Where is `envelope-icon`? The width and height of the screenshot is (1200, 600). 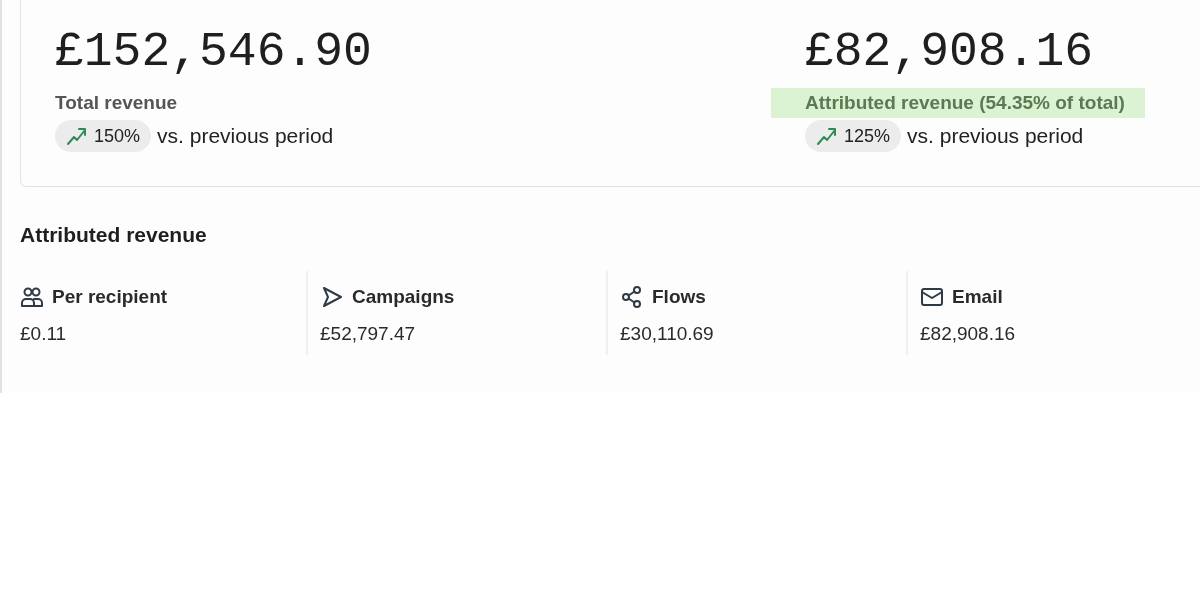
envelope-icon is located at coordinates (932, 297).